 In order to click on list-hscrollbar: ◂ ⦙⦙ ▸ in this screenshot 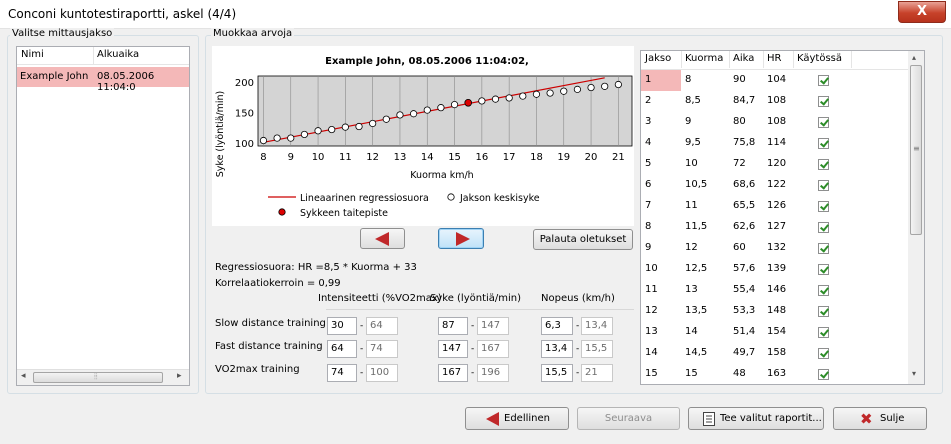, I will do `click(103, 377)`.